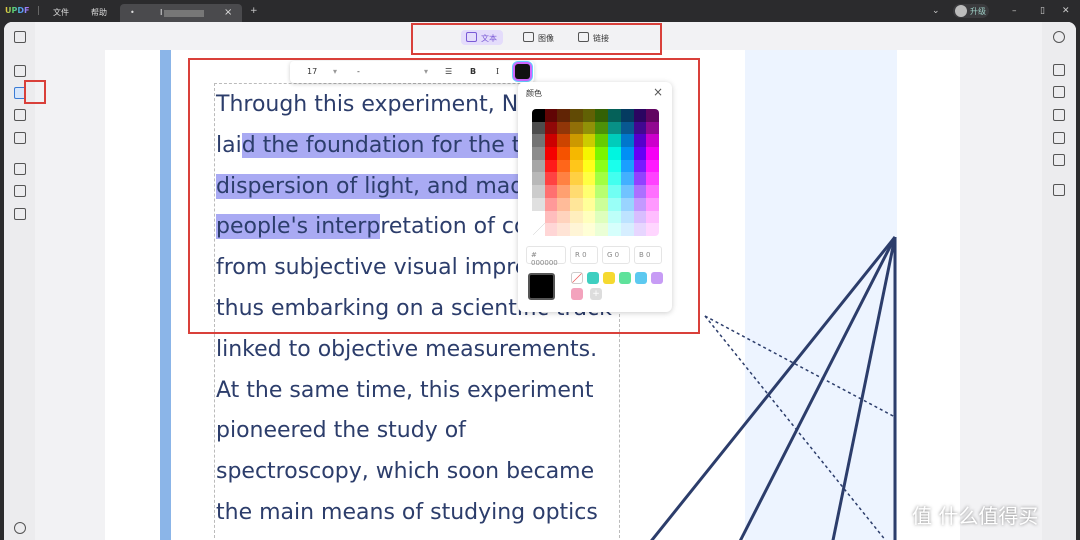 The height and width of the screenshot is (540, 1080). Describe the element at coordinates (20, 71) in the screenshot. I see `comment-icon` at that location.